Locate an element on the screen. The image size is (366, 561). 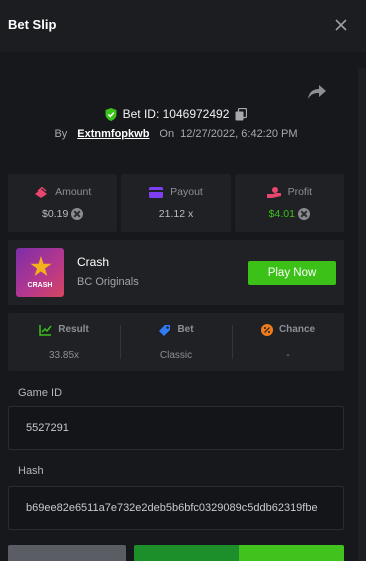
on-label: On is located at coordinates (167, 134).